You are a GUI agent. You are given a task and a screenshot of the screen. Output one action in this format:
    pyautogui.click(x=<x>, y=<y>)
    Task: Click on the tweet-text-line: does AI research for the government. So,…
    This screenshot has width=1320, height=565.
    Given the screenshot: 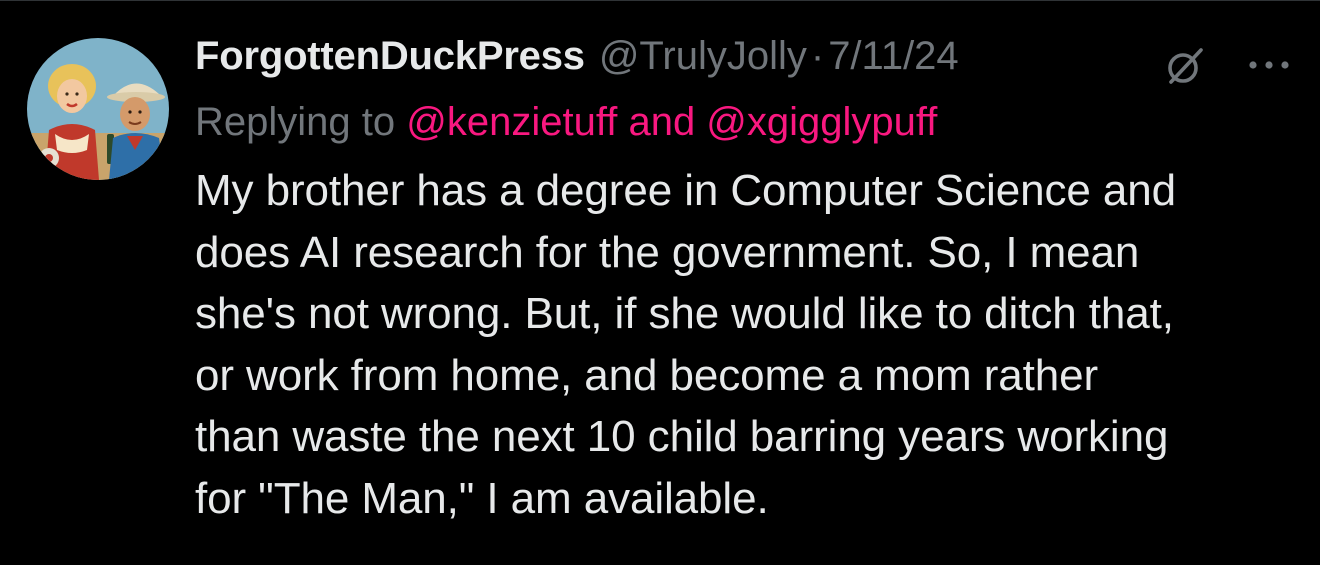 What is the action you would take?
    pyautogui.click(x=667, y=252)
    